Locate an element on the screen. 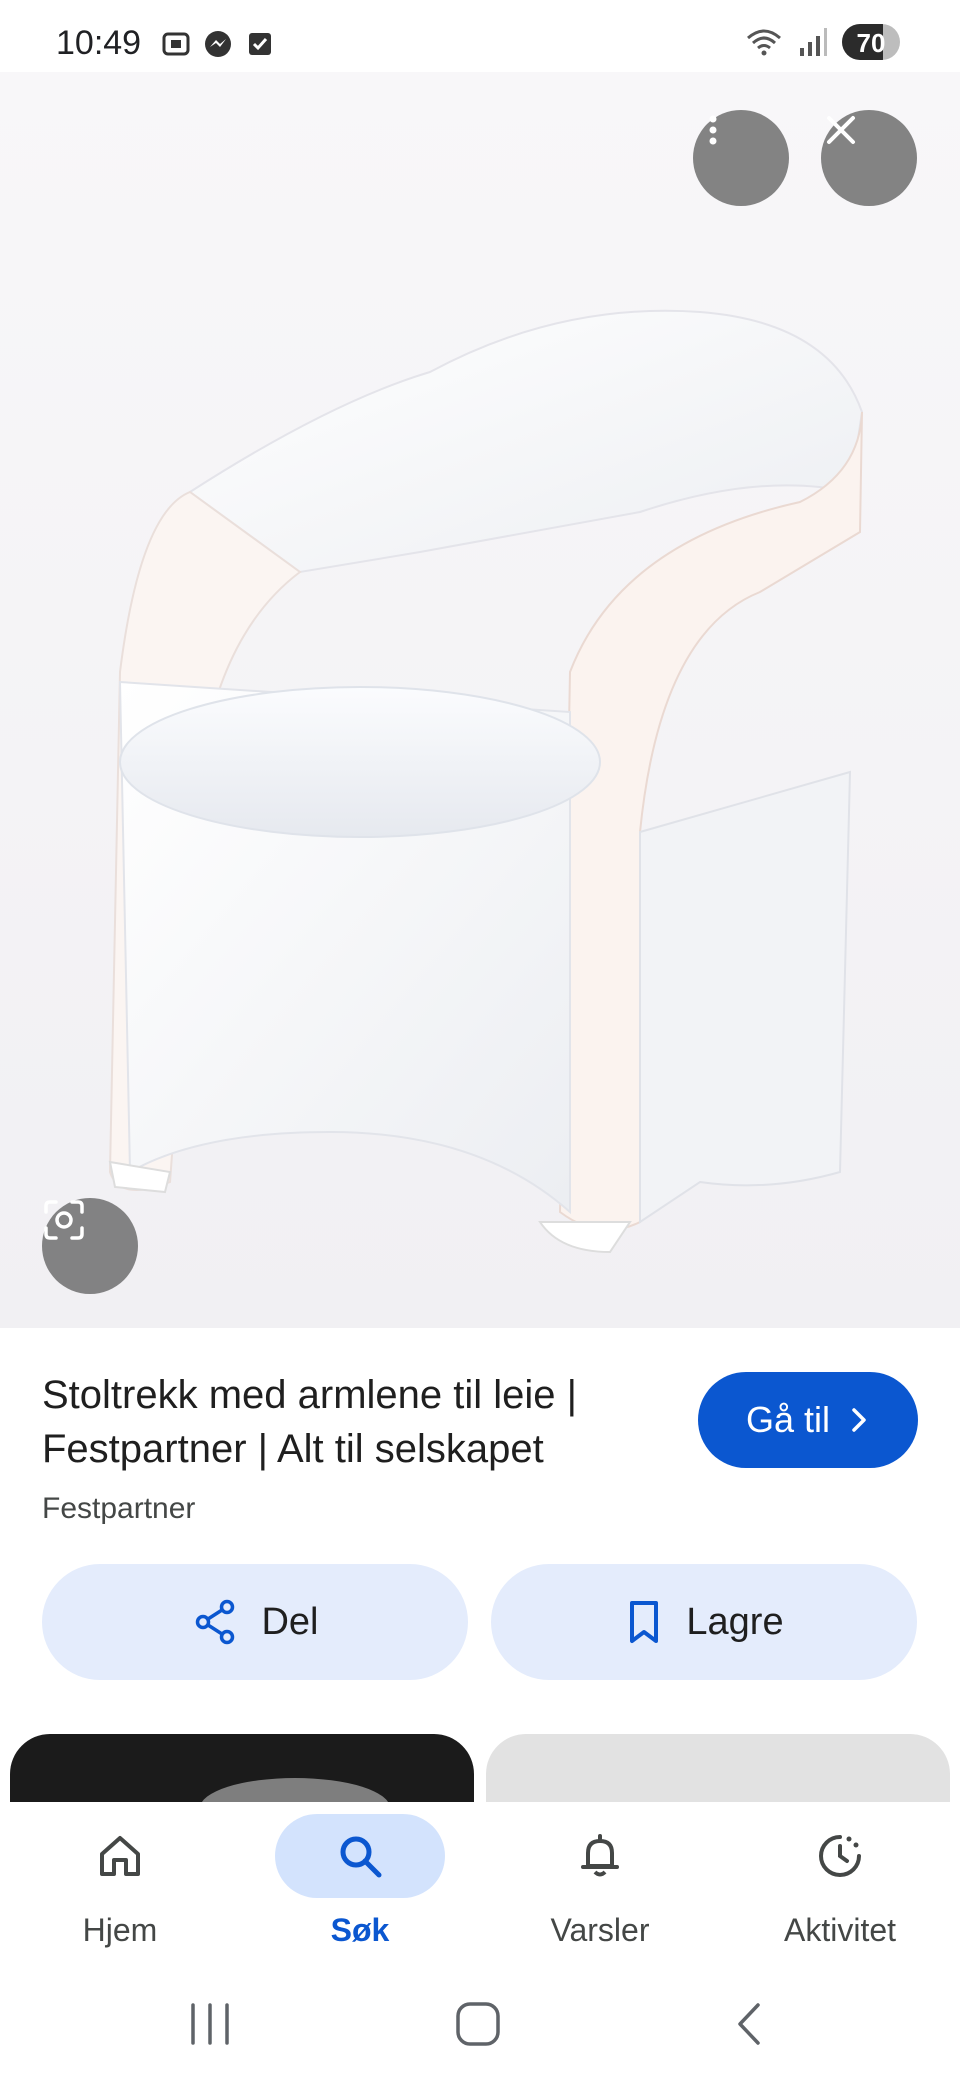 The image size is (960, 2080). status-bar: 10:49 70 is located at coordinates (480, 36).